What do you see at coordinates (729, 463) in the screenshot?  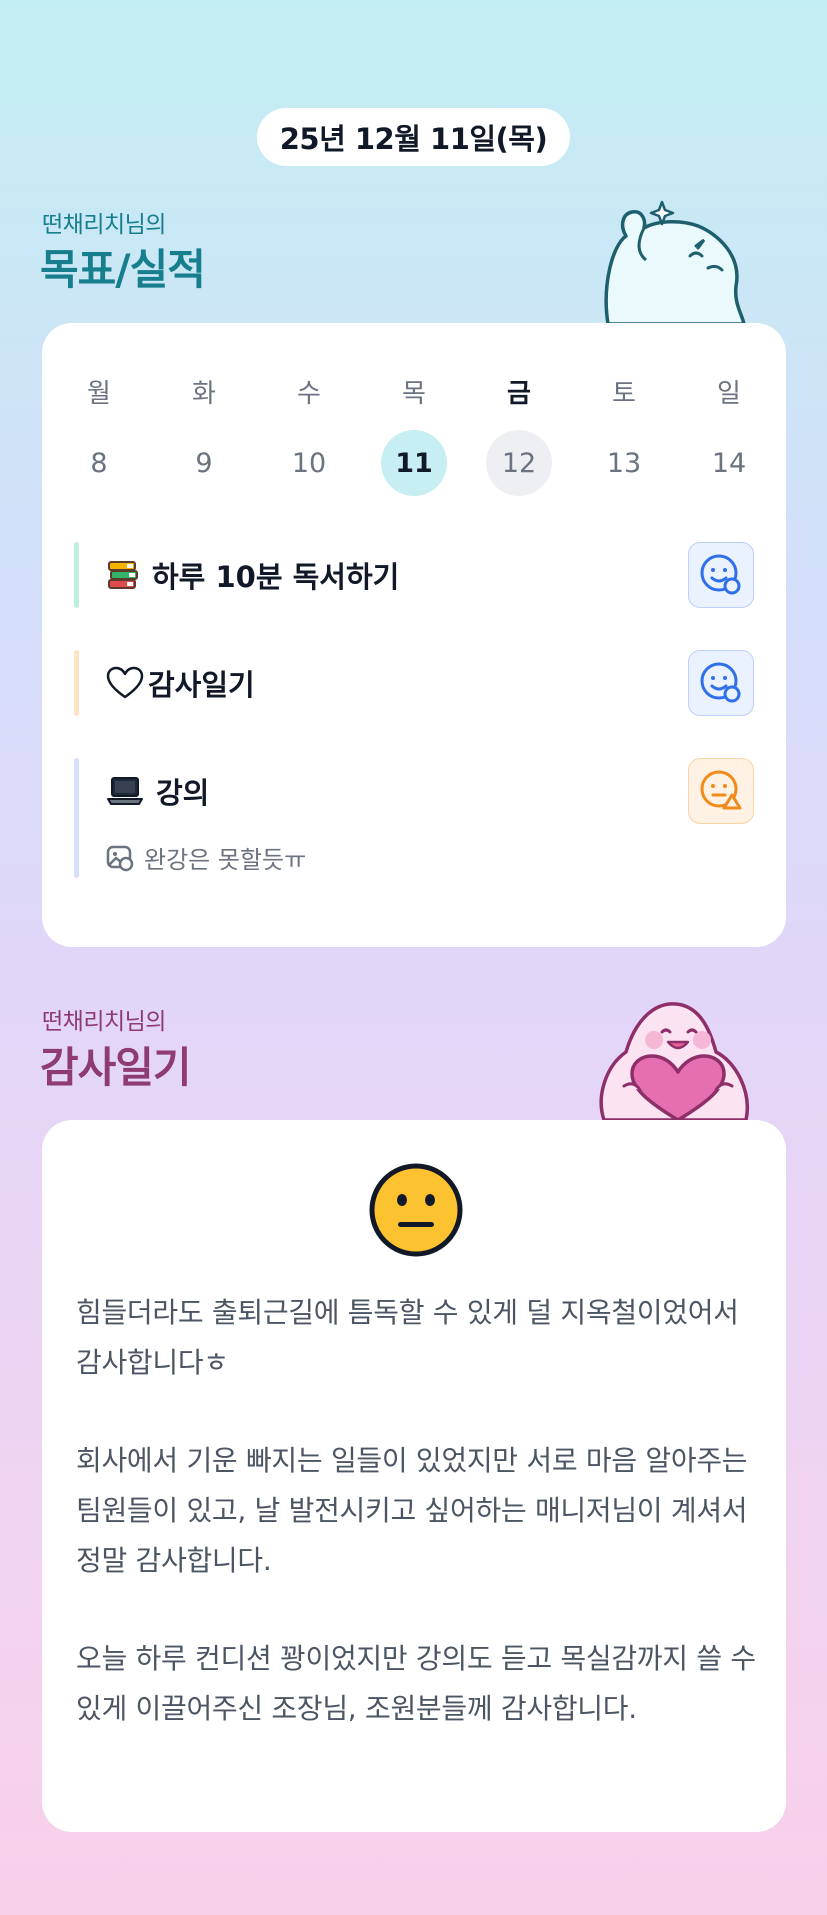 I see `date-14: 14` at bounding box center [729, 463].